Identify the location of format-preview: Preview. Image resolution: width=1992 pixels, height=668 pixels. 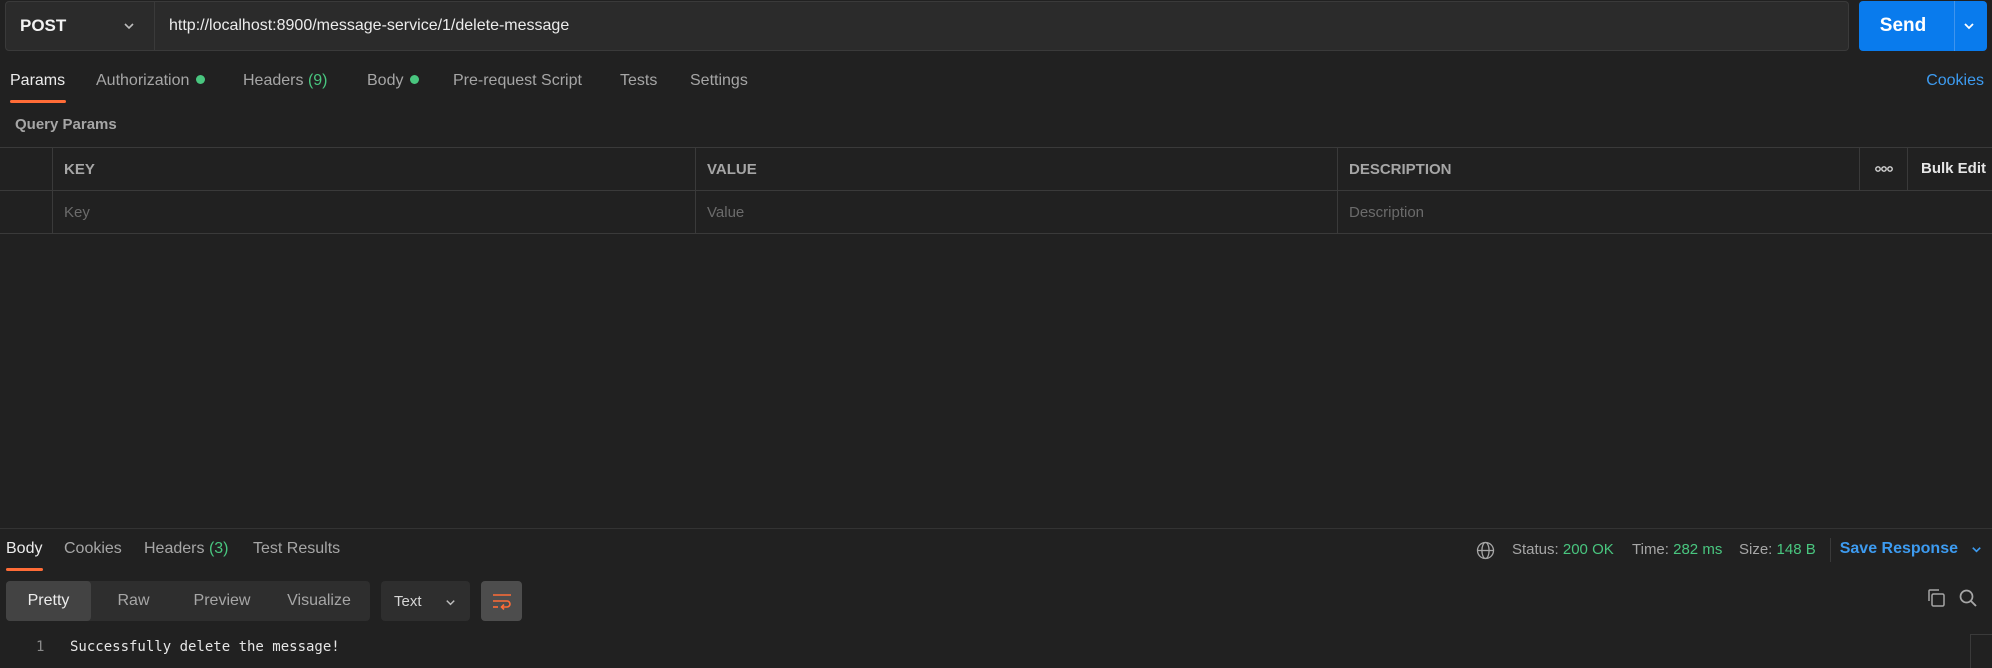
(222, 601).